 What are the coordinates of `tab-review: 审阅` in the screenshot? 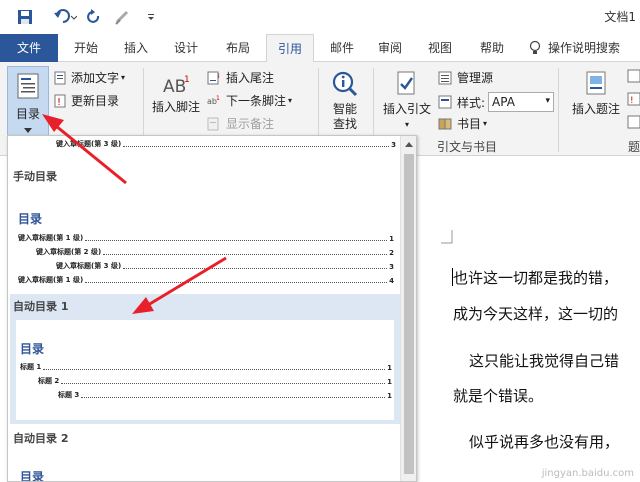 It's located at (390, 48).